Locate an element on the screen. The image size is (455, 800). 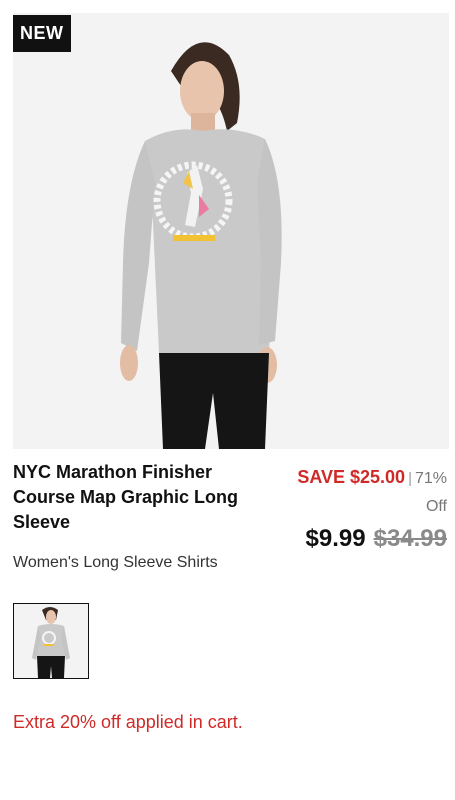
price-row: $9.99 $34.99 is located at coordinates (376, 539).